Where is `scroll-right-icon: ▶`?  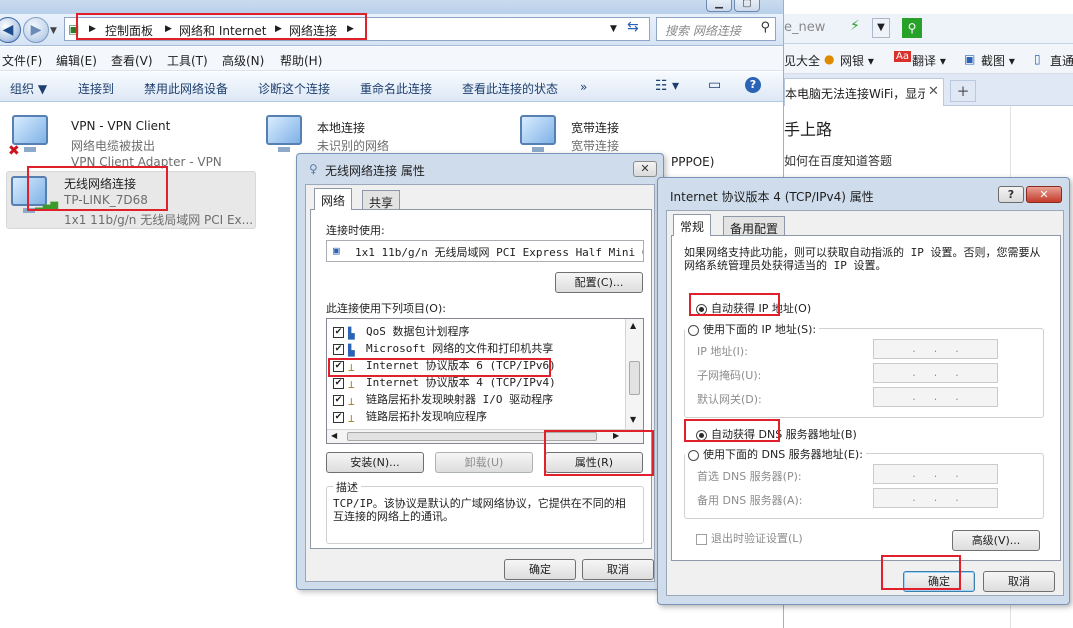
scroll-right-icon: ▶ is located at coordinates (616, 435).